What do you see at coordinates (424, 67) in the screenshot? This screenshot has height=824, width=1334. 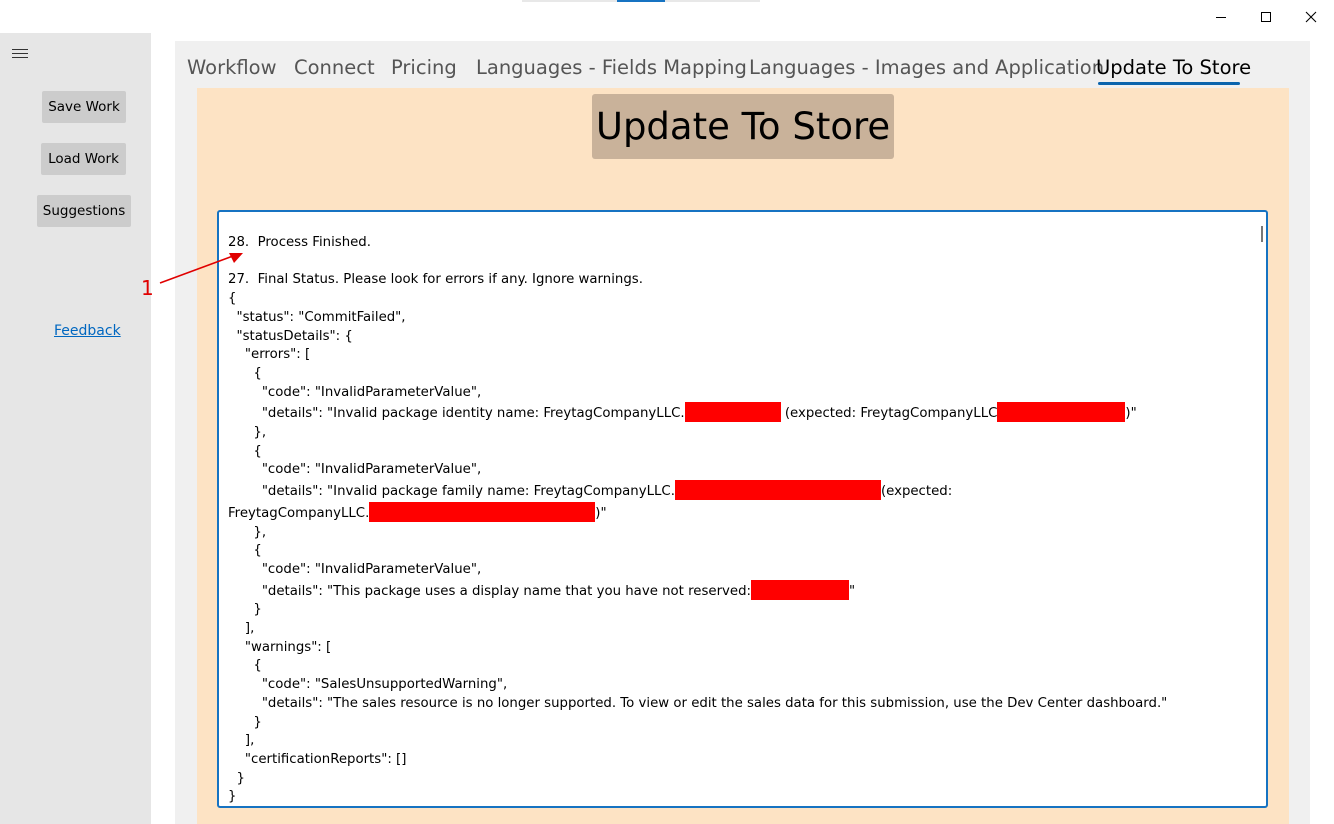 I see `tab-pricing: Pricing` at bounding box center [424, 67].